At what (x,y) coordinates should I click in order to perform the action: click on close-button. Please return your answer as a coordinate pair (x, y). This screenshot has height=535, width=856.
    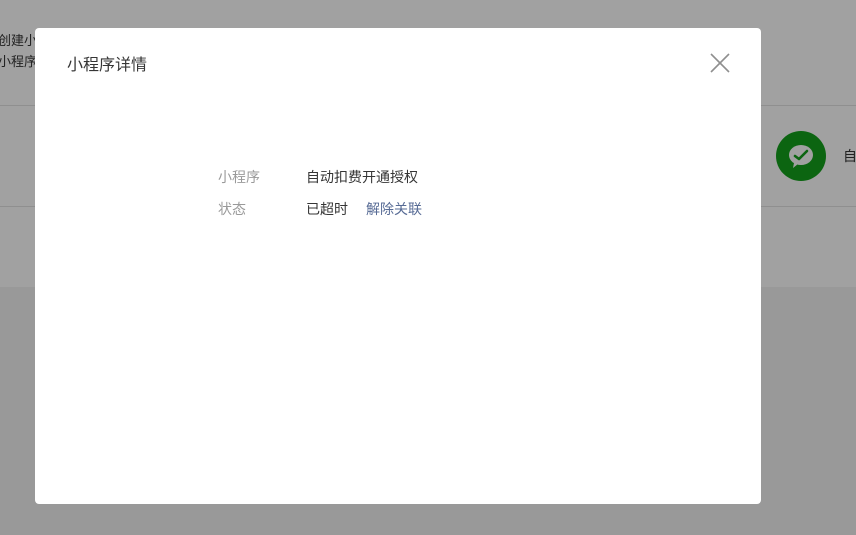
    Looking at the image, I should click on (720, 63).